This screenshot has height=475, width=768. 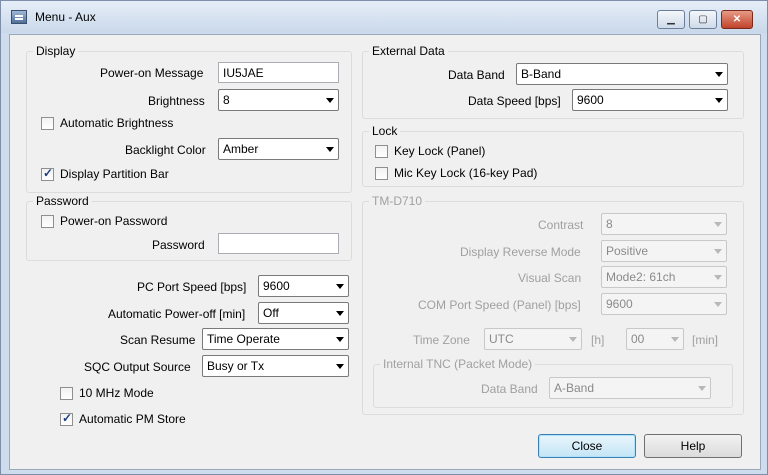 What do you see at coordinates (65, 17) in the screenshot?
I see `window-title: Menu - Aux` at bounding box center [65, 17].